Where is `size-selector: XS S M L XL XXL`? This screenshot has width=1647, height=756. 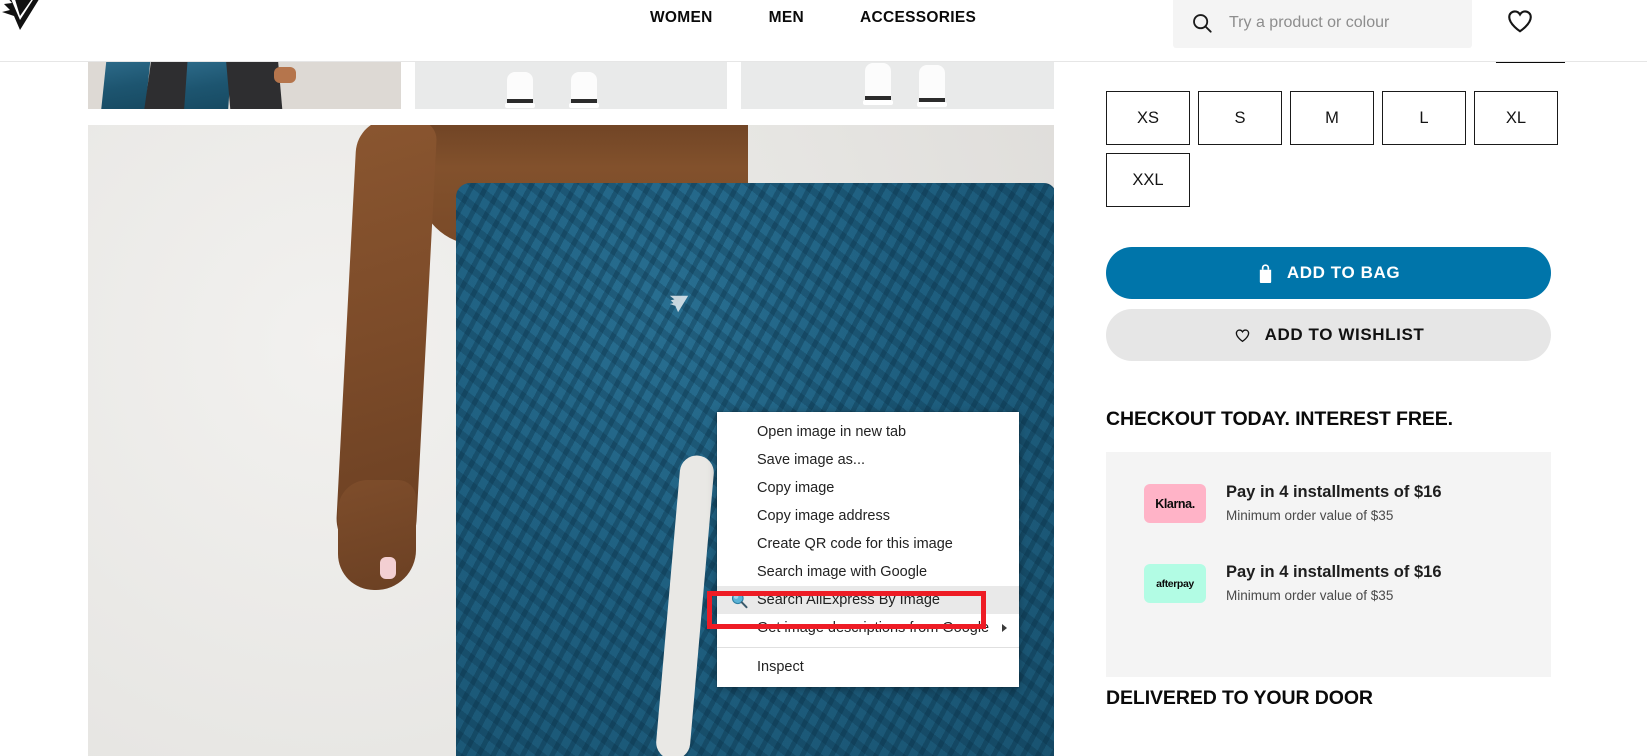
size-selector: XS S M L XL XXL is located at coordinates (1336, 149).